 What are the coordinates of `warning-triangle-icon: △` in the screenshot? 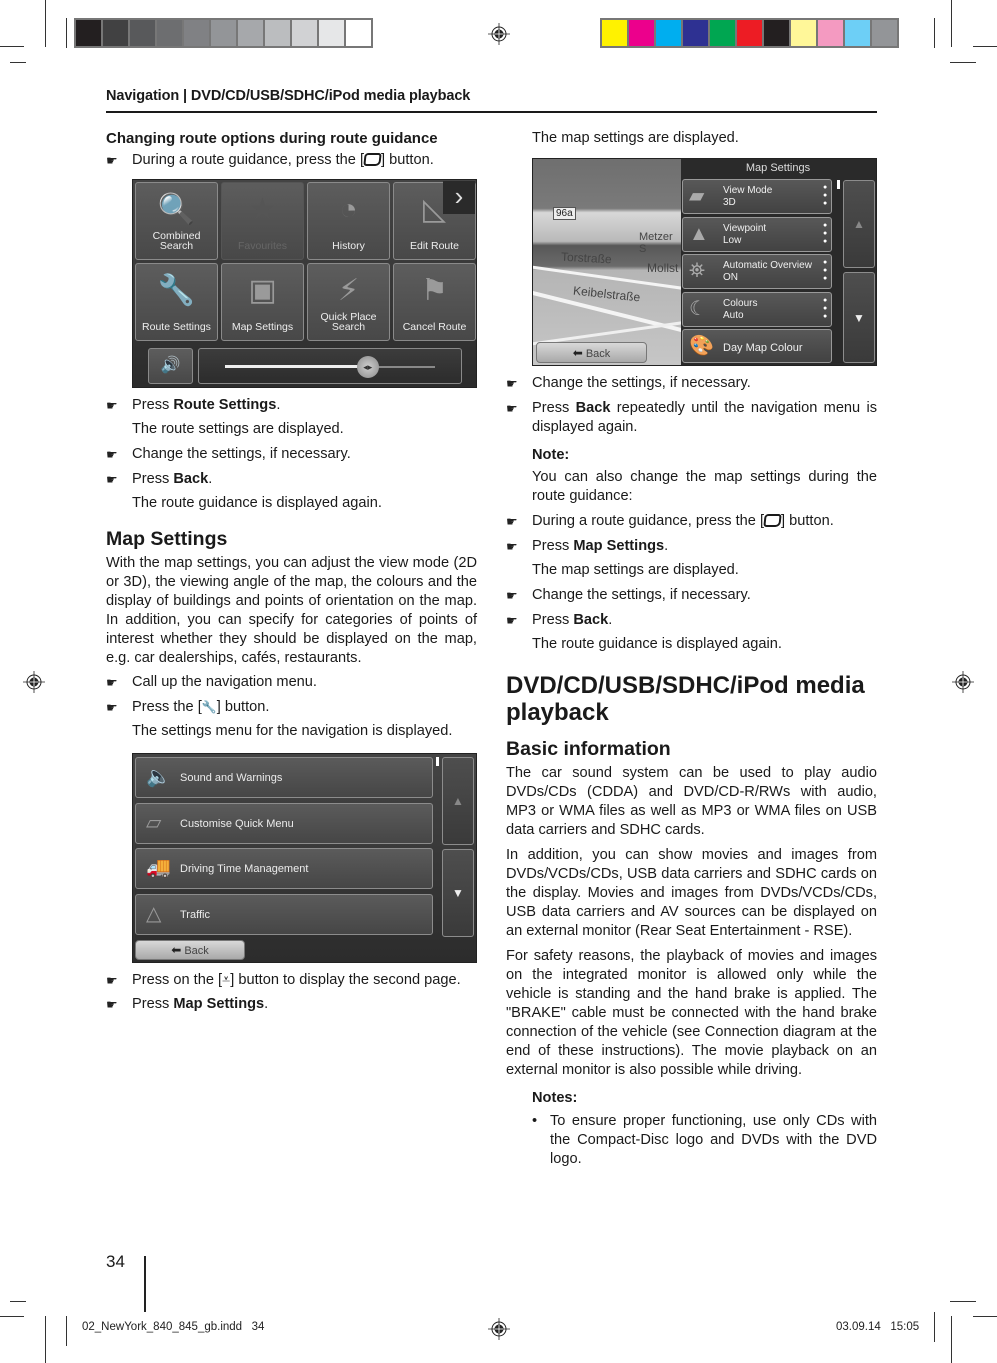 It's located at (154, 913).